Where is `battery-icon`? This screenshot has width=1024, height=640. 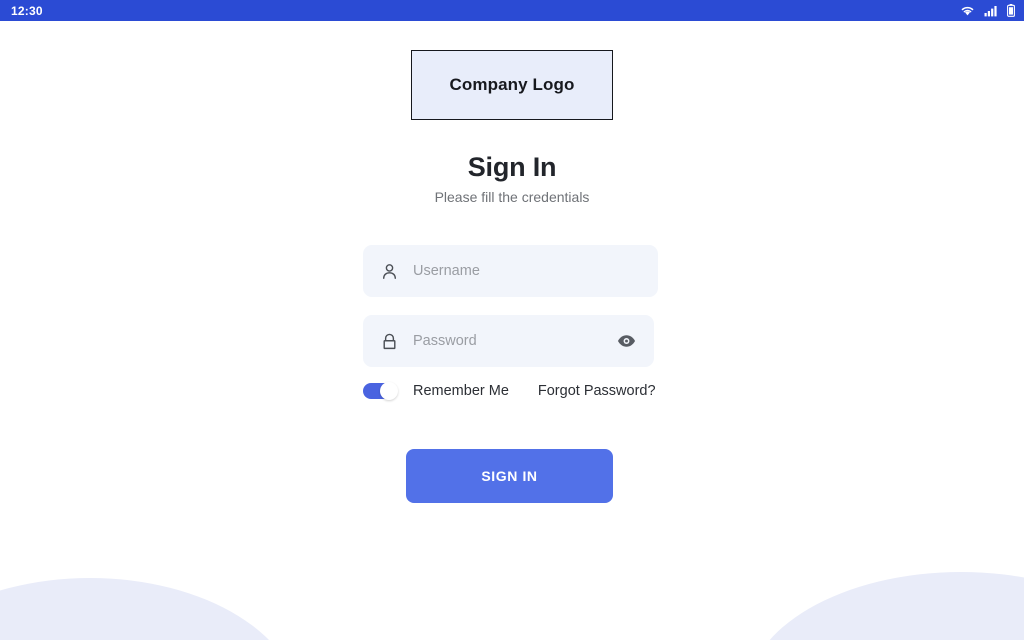 battery-icon is located at coordinates (1011, 10).